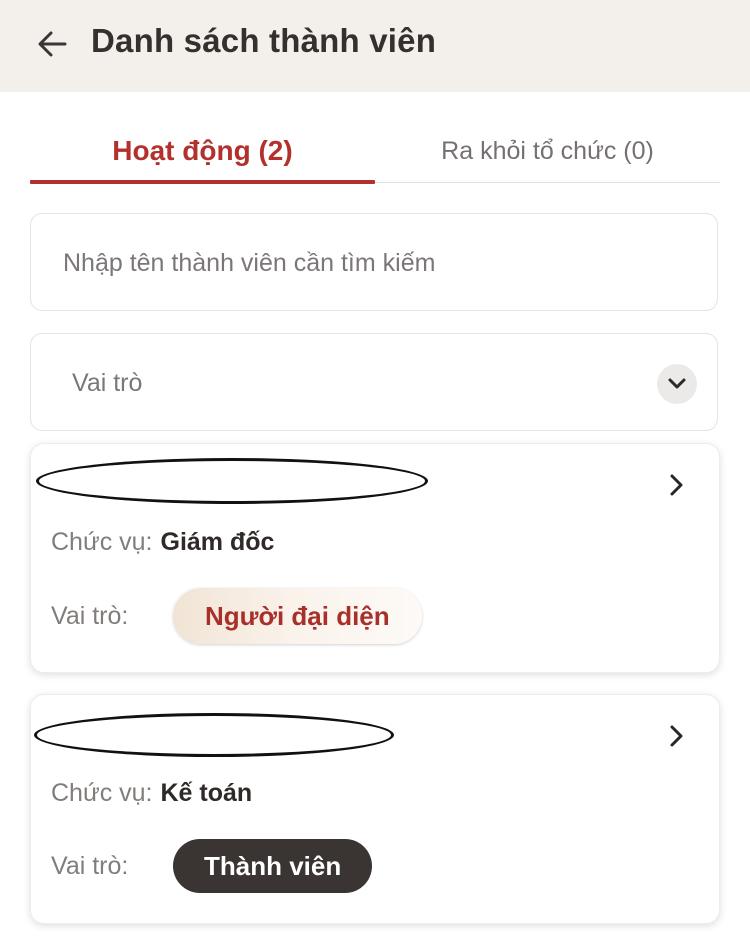  I want to click on role-filter-select: Vai trò, so click(374, 382).